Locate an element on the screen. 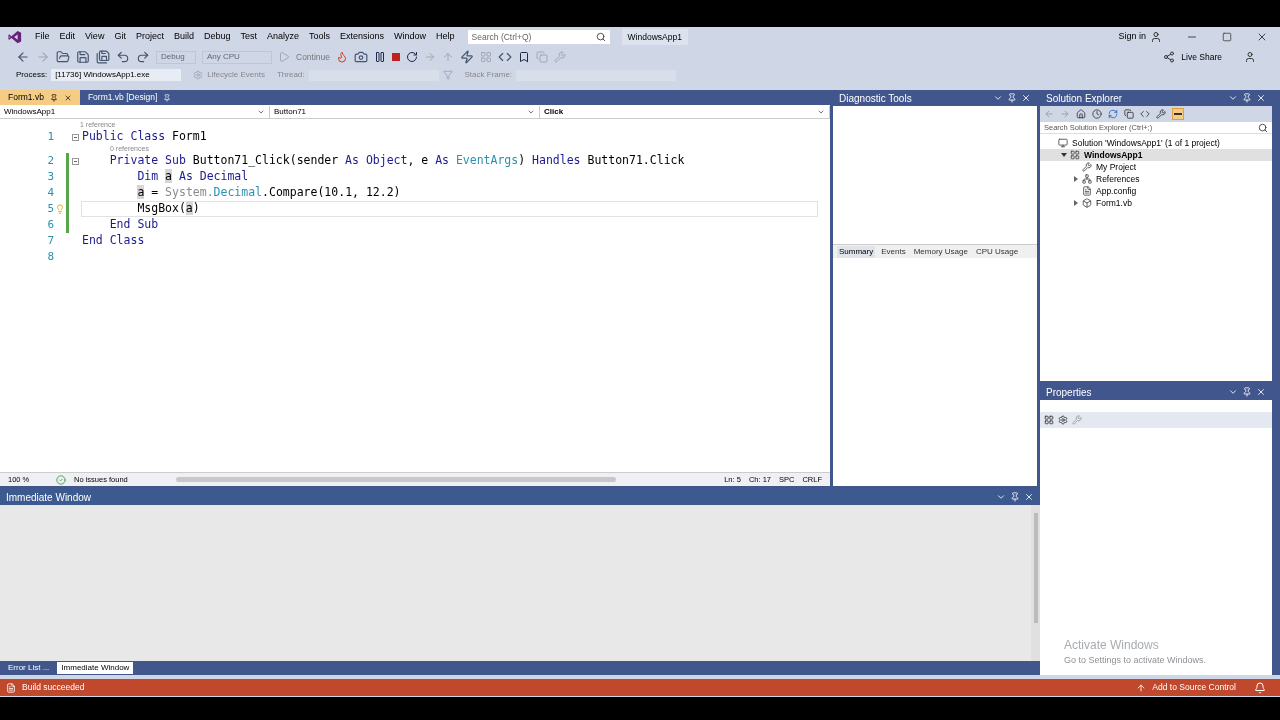 The height and width of the screenshot is (720, 1280). alphabetical-icon is located at coordinates (1063, 420).